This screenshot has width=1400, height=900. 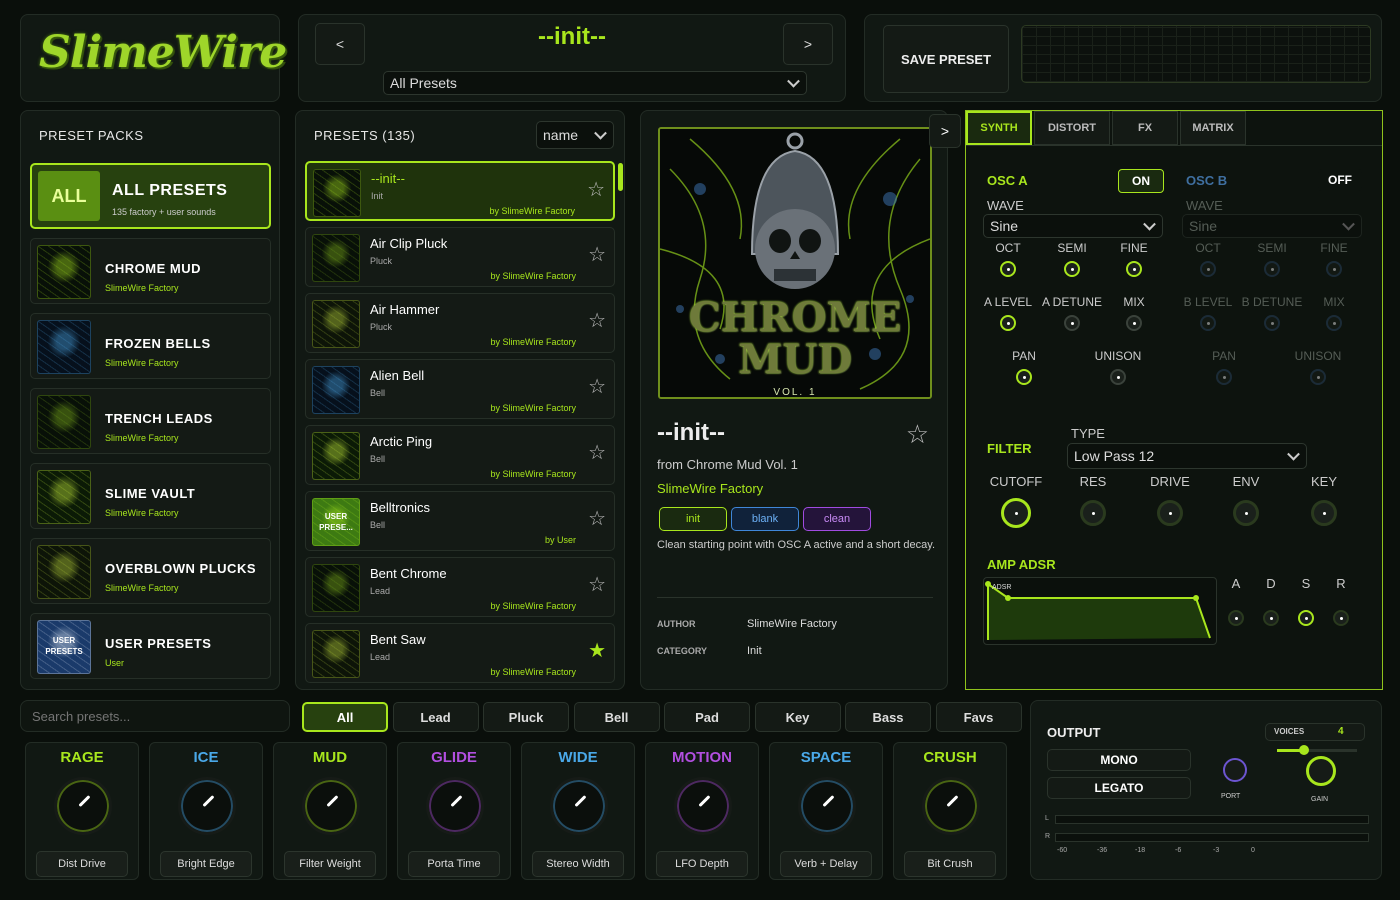 I want to click on osc_a-unison-knob, so click(x=1118, y=377).